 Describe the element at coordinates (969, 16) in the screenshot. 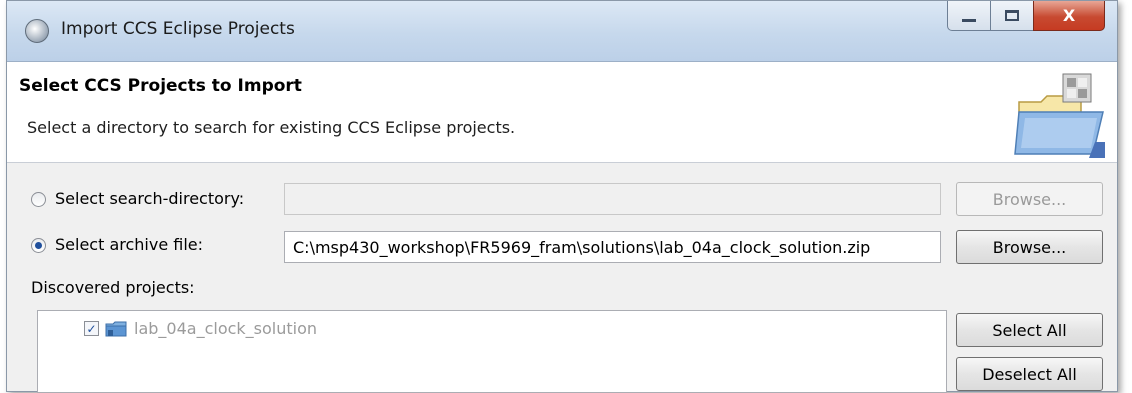

I see `minimize-button` at that location.